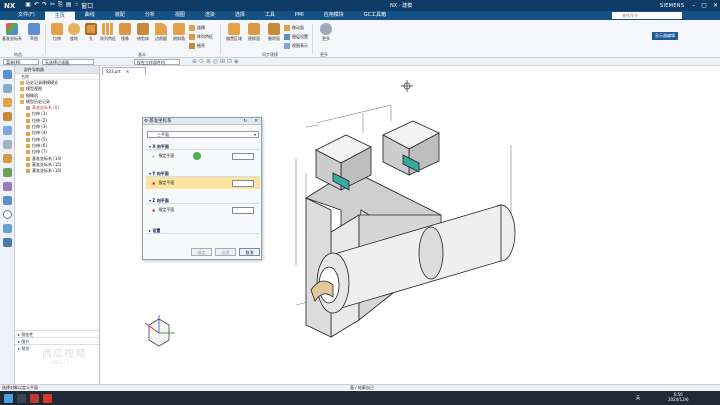  Describe the element at coordinates (215, 61) in the screenshot. I see `snap-point-icon: ⊕ ⊙ ⊗ ◎ ⊞ ⊡ ◈` at that location.